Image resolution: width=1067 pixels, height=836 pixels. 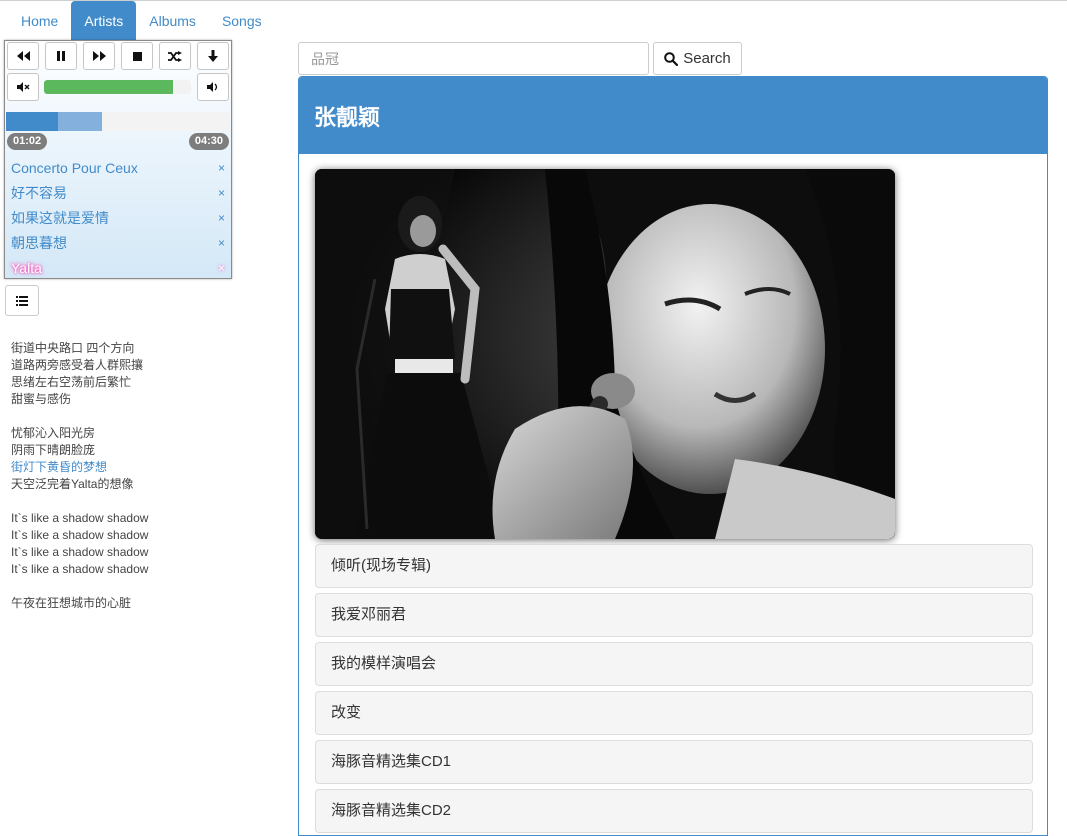 What do you see at coordinates (60, 218) in the screenshot?
I see `playlist-item-title: 如果这就是爱情` at bounding box center [60, 218].